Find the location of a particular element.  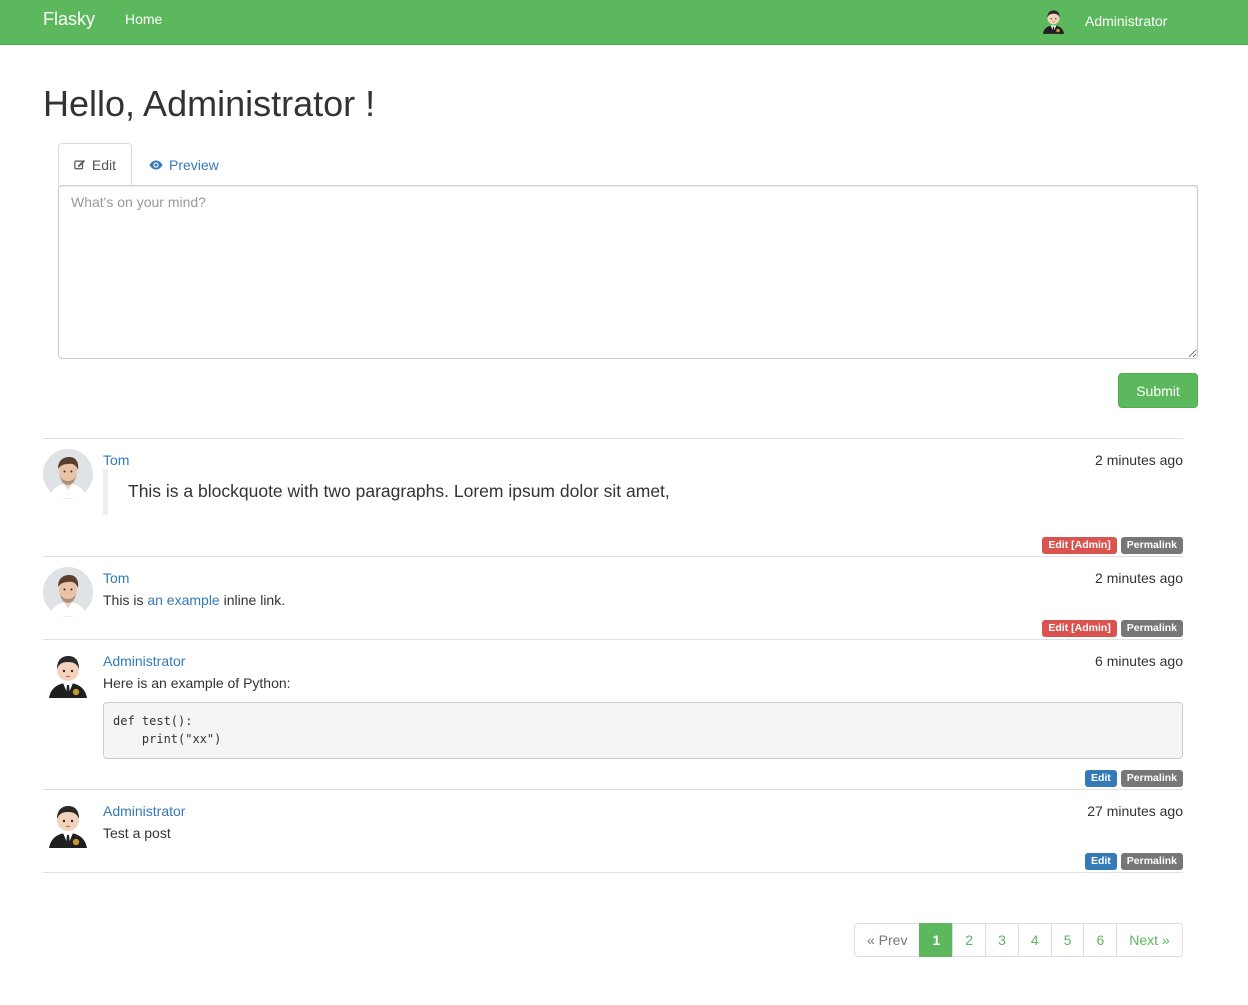

pagination: « Prev 1 2 3 4 5 6 Next » is located at coordinates (1018, 940).